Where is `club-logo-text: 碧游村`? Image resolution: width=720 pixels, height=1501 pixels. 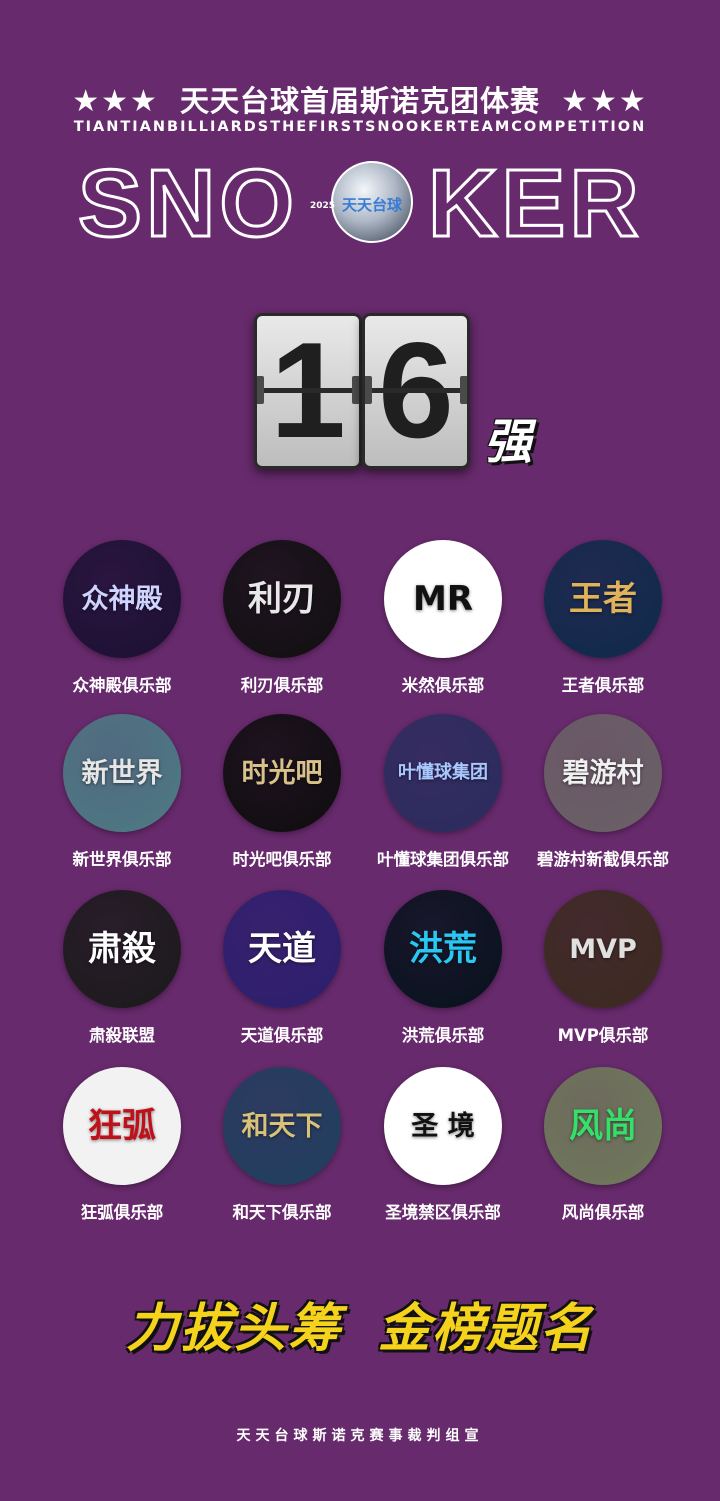 club-logo-text: 碧游村 is located at coordinates (603, 773).